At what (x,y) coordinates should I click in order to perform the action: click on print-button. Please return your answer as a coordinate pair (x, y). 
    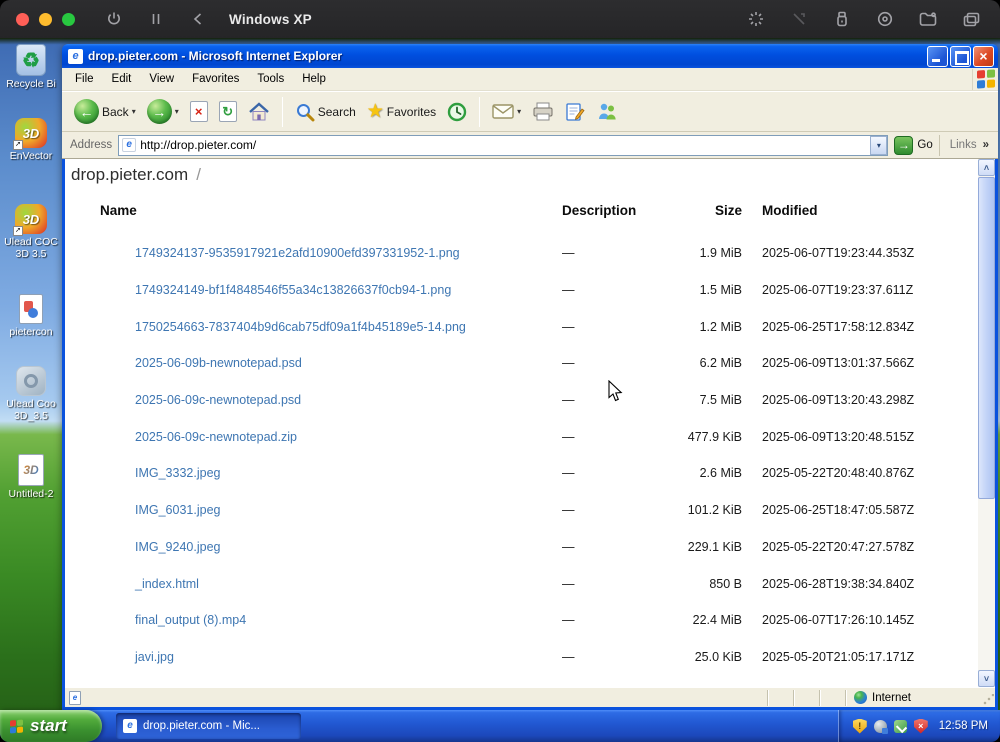
    Looking at the image, I should click on (543, 111).